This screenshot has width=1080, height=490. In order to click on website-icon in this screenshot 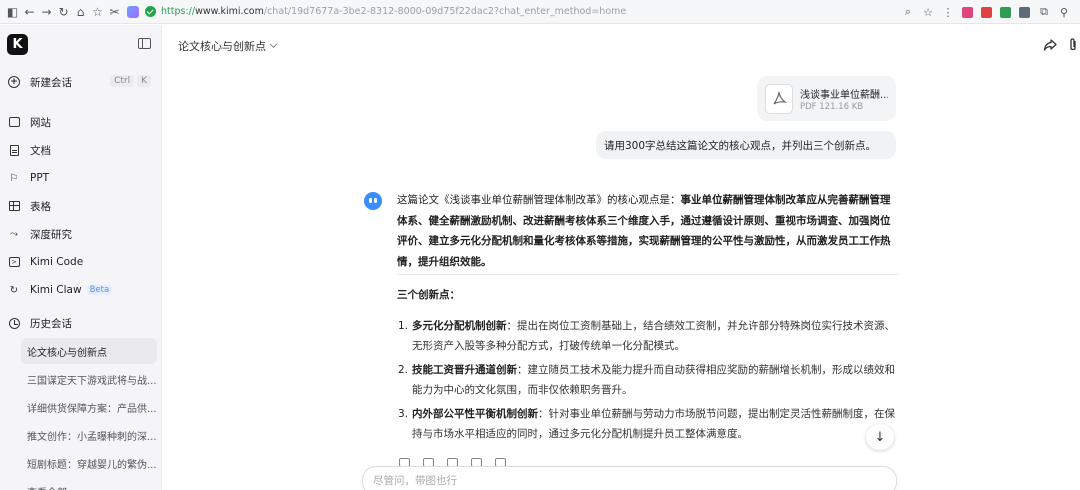, I will do `click(14, 122)`.